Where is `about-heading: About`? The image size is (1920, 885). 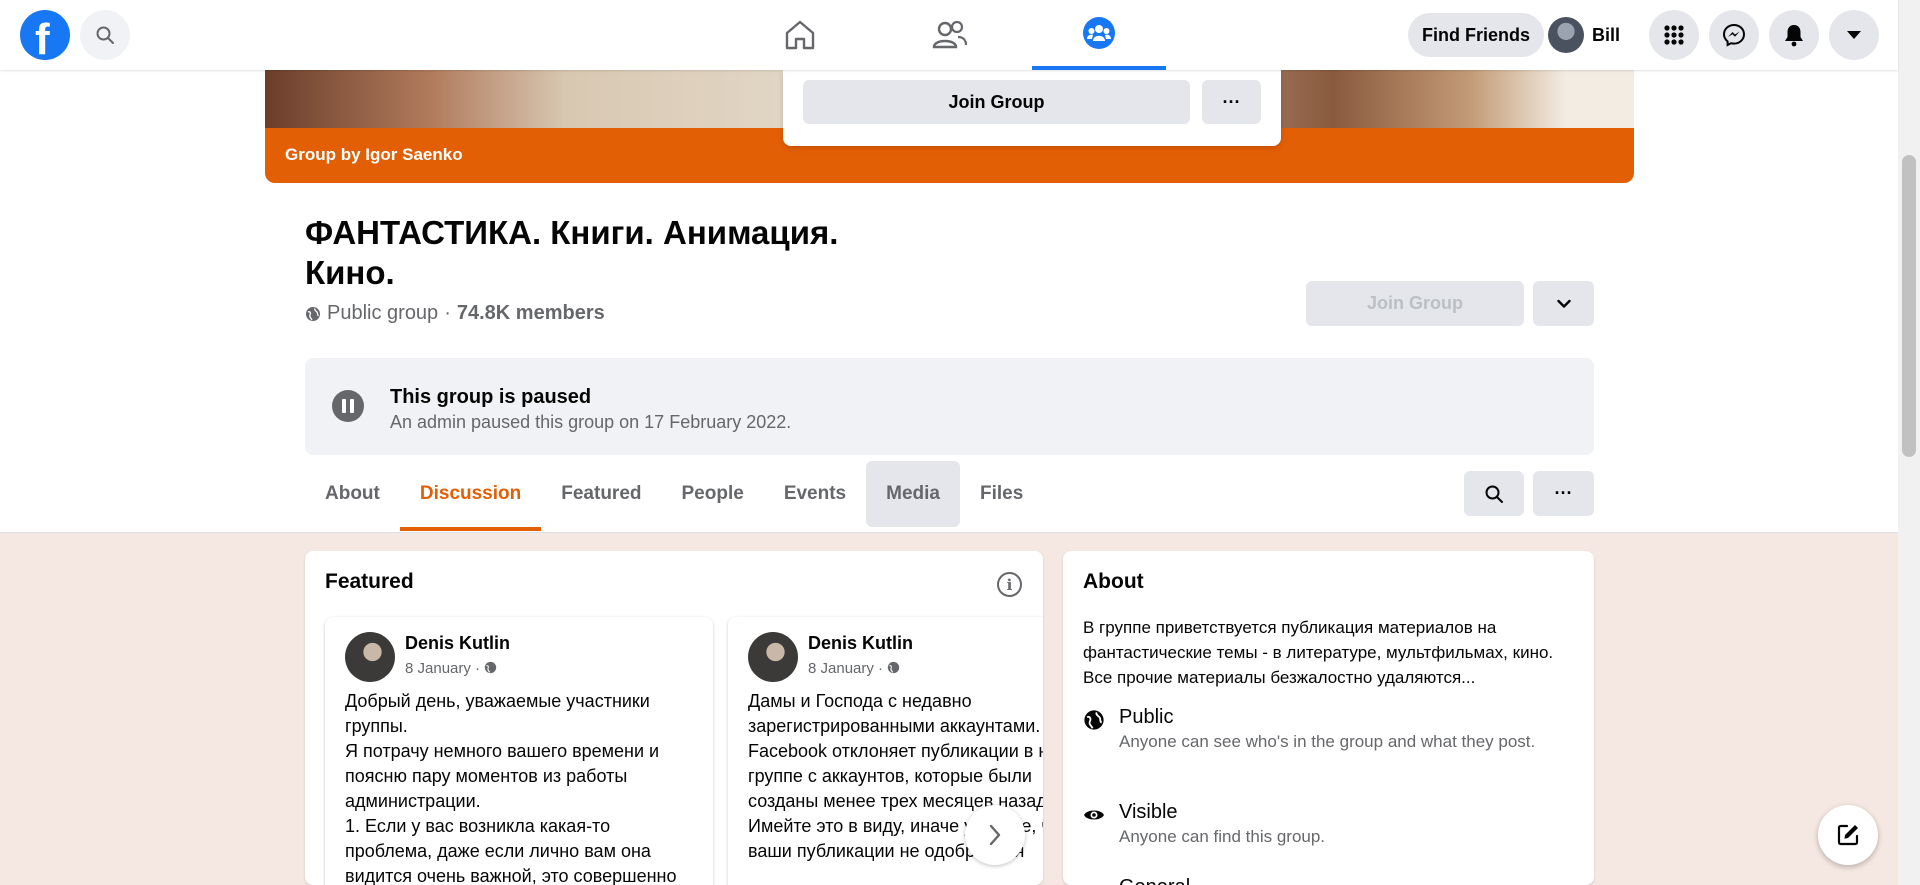
about-heading: About is located at coordinates (1113, 581).